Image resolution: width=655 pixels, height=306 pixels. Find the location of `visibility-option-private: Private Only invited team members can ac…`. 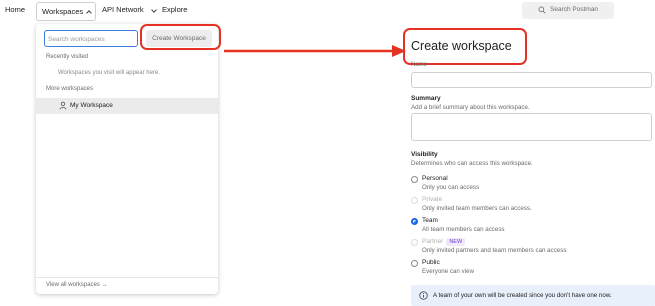

visibility-option-private: Private Only invited team members can ac… is located at coordinates (533, 206).